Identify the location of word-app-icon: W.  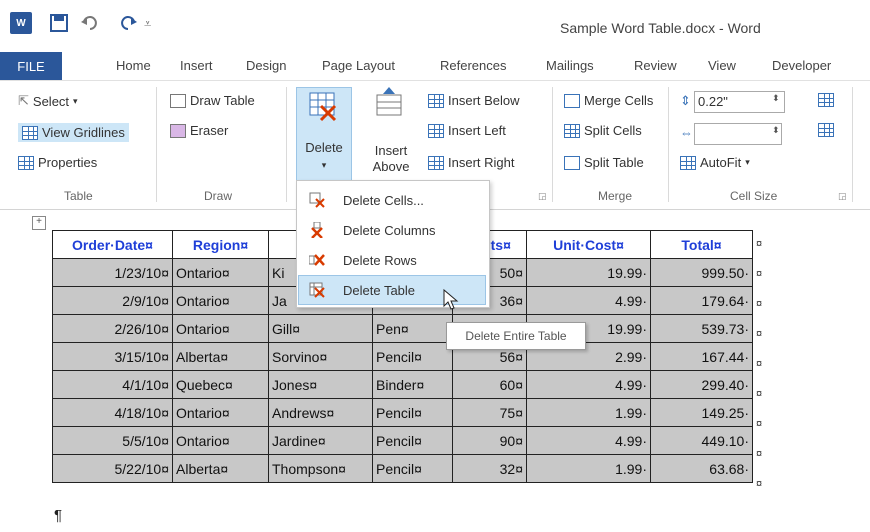
(21, 23).